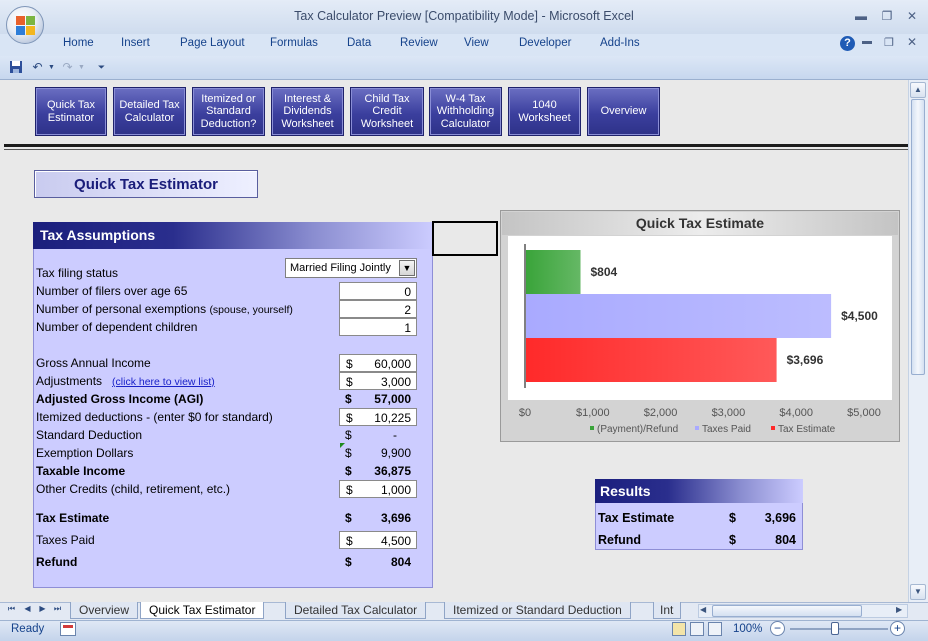  What do you see at coordinates (407, 268) in the screenshot?
I see `chevron-down-icon: ▼` at bounding box center [407, 268].